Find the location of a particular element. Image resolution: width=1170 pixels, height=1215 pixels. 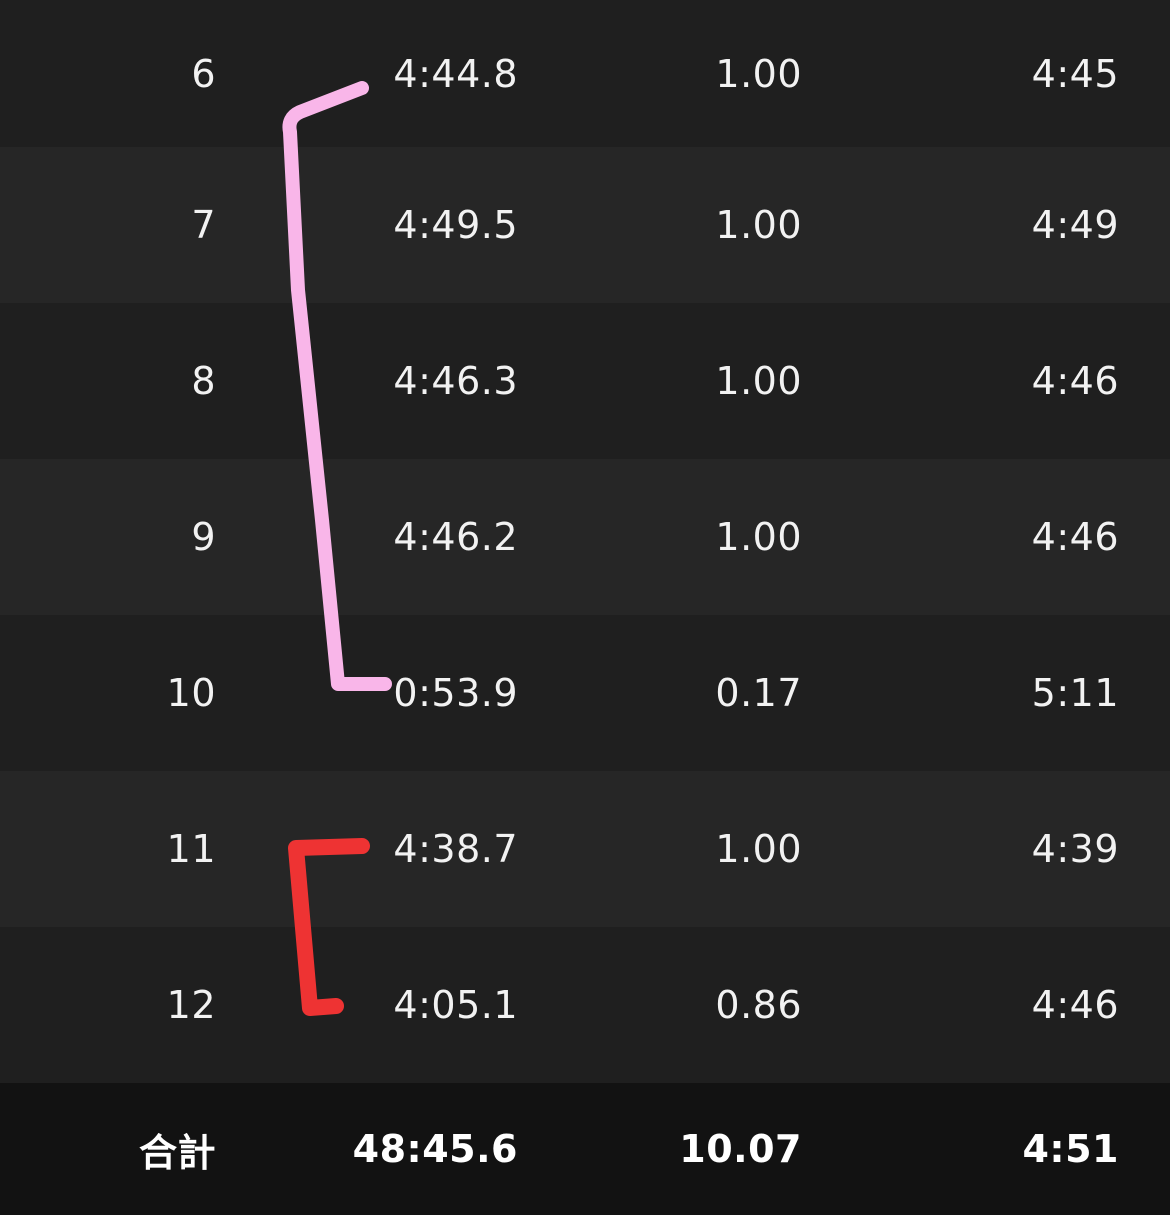

lap-time: 4:46.2 is located at coordinates (455, 537).